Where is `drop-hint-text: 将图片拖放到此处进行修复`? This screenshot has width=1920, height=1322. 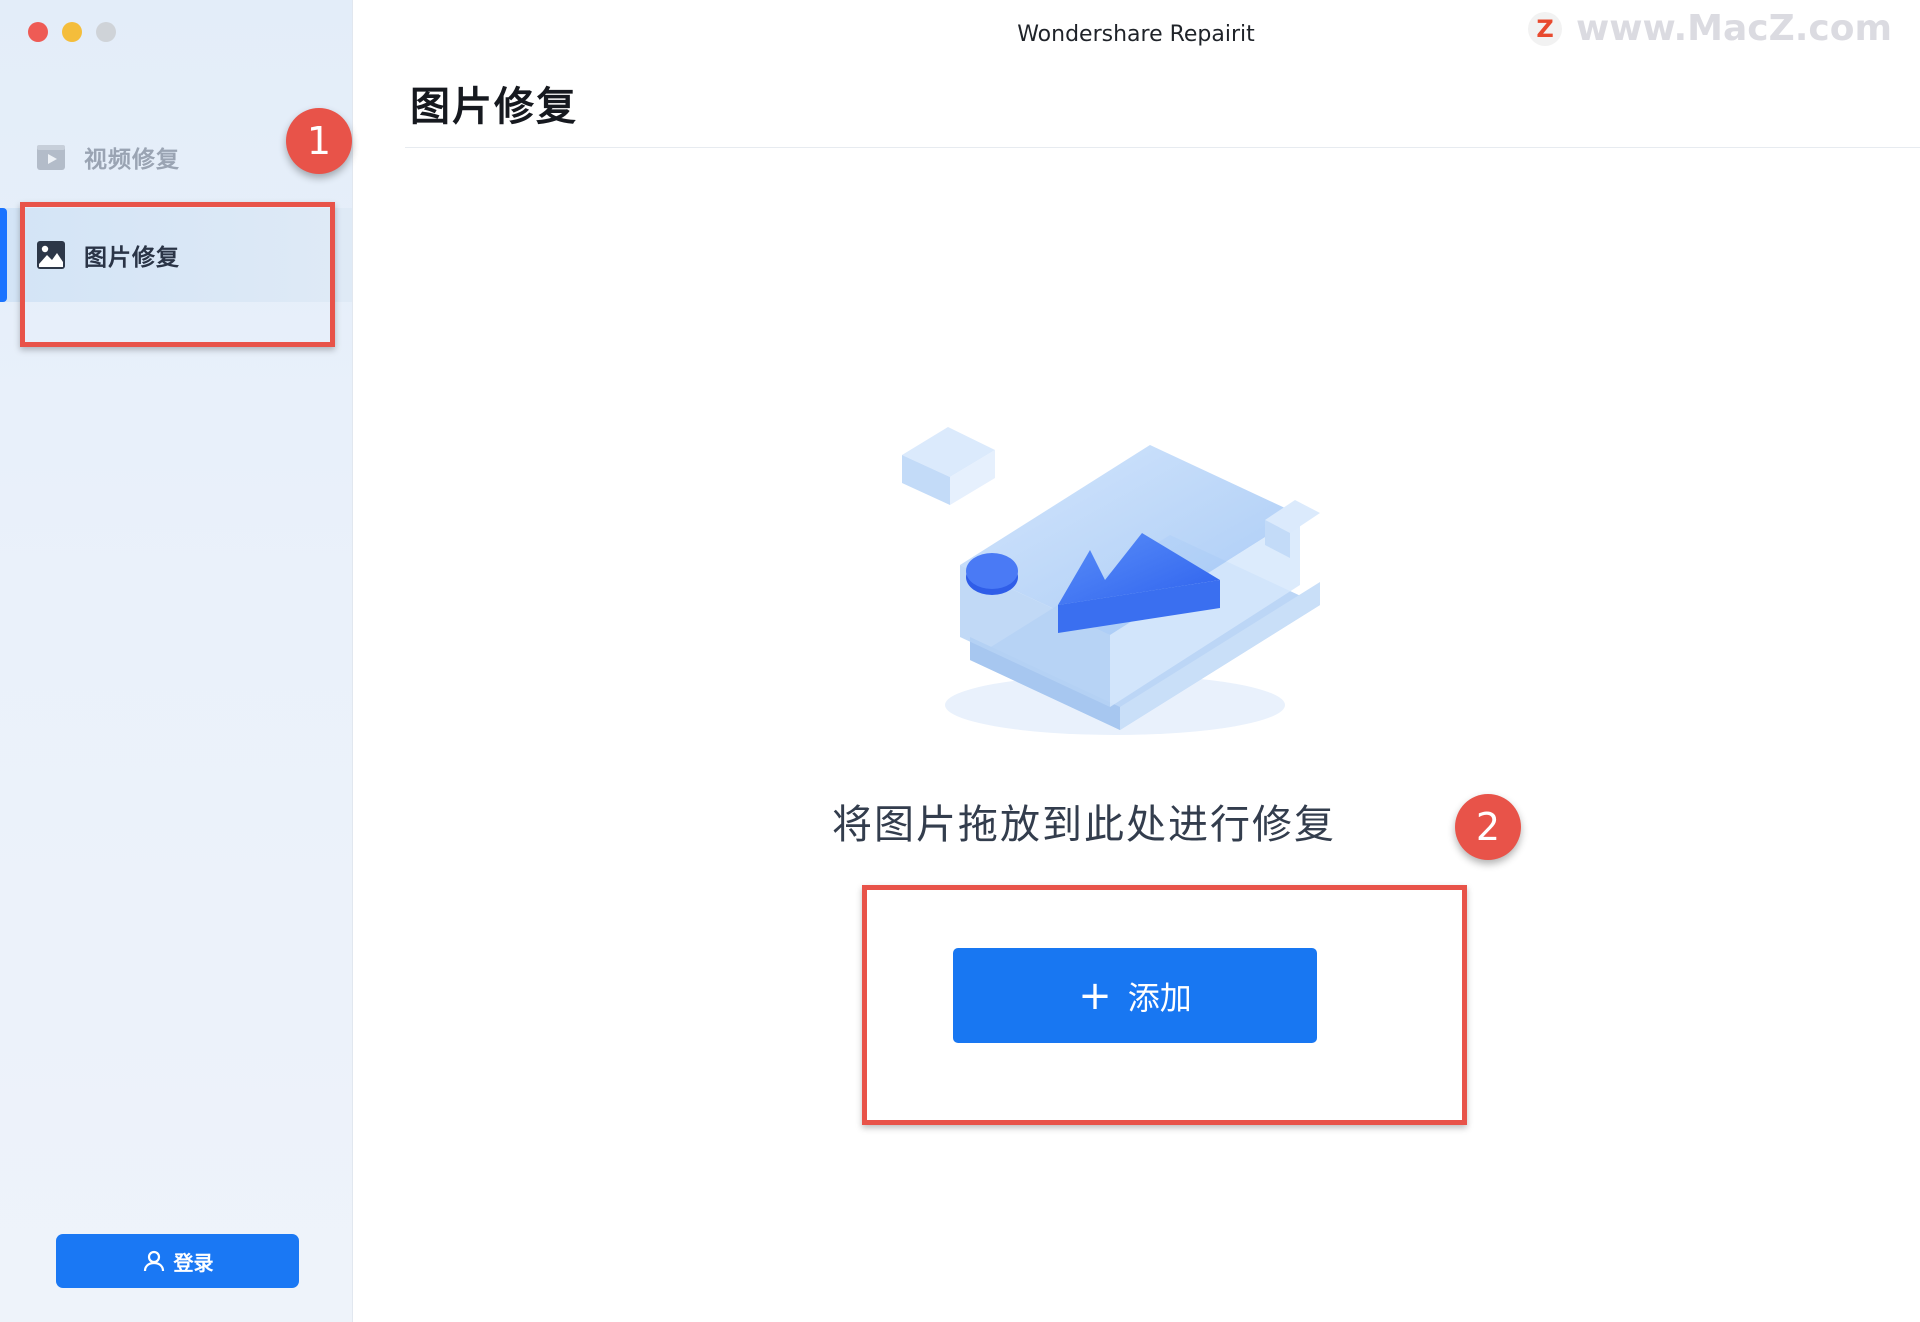 drop-hint-text: 将图片拖放到此处进行修复 is located at coordinates (1084, 825).